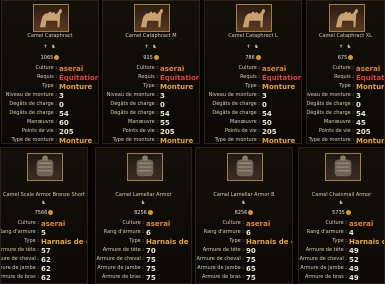 The width and height of the screenshot is (385, 284). I want to click on stat-value: Équitation 10, so click(180, 78).